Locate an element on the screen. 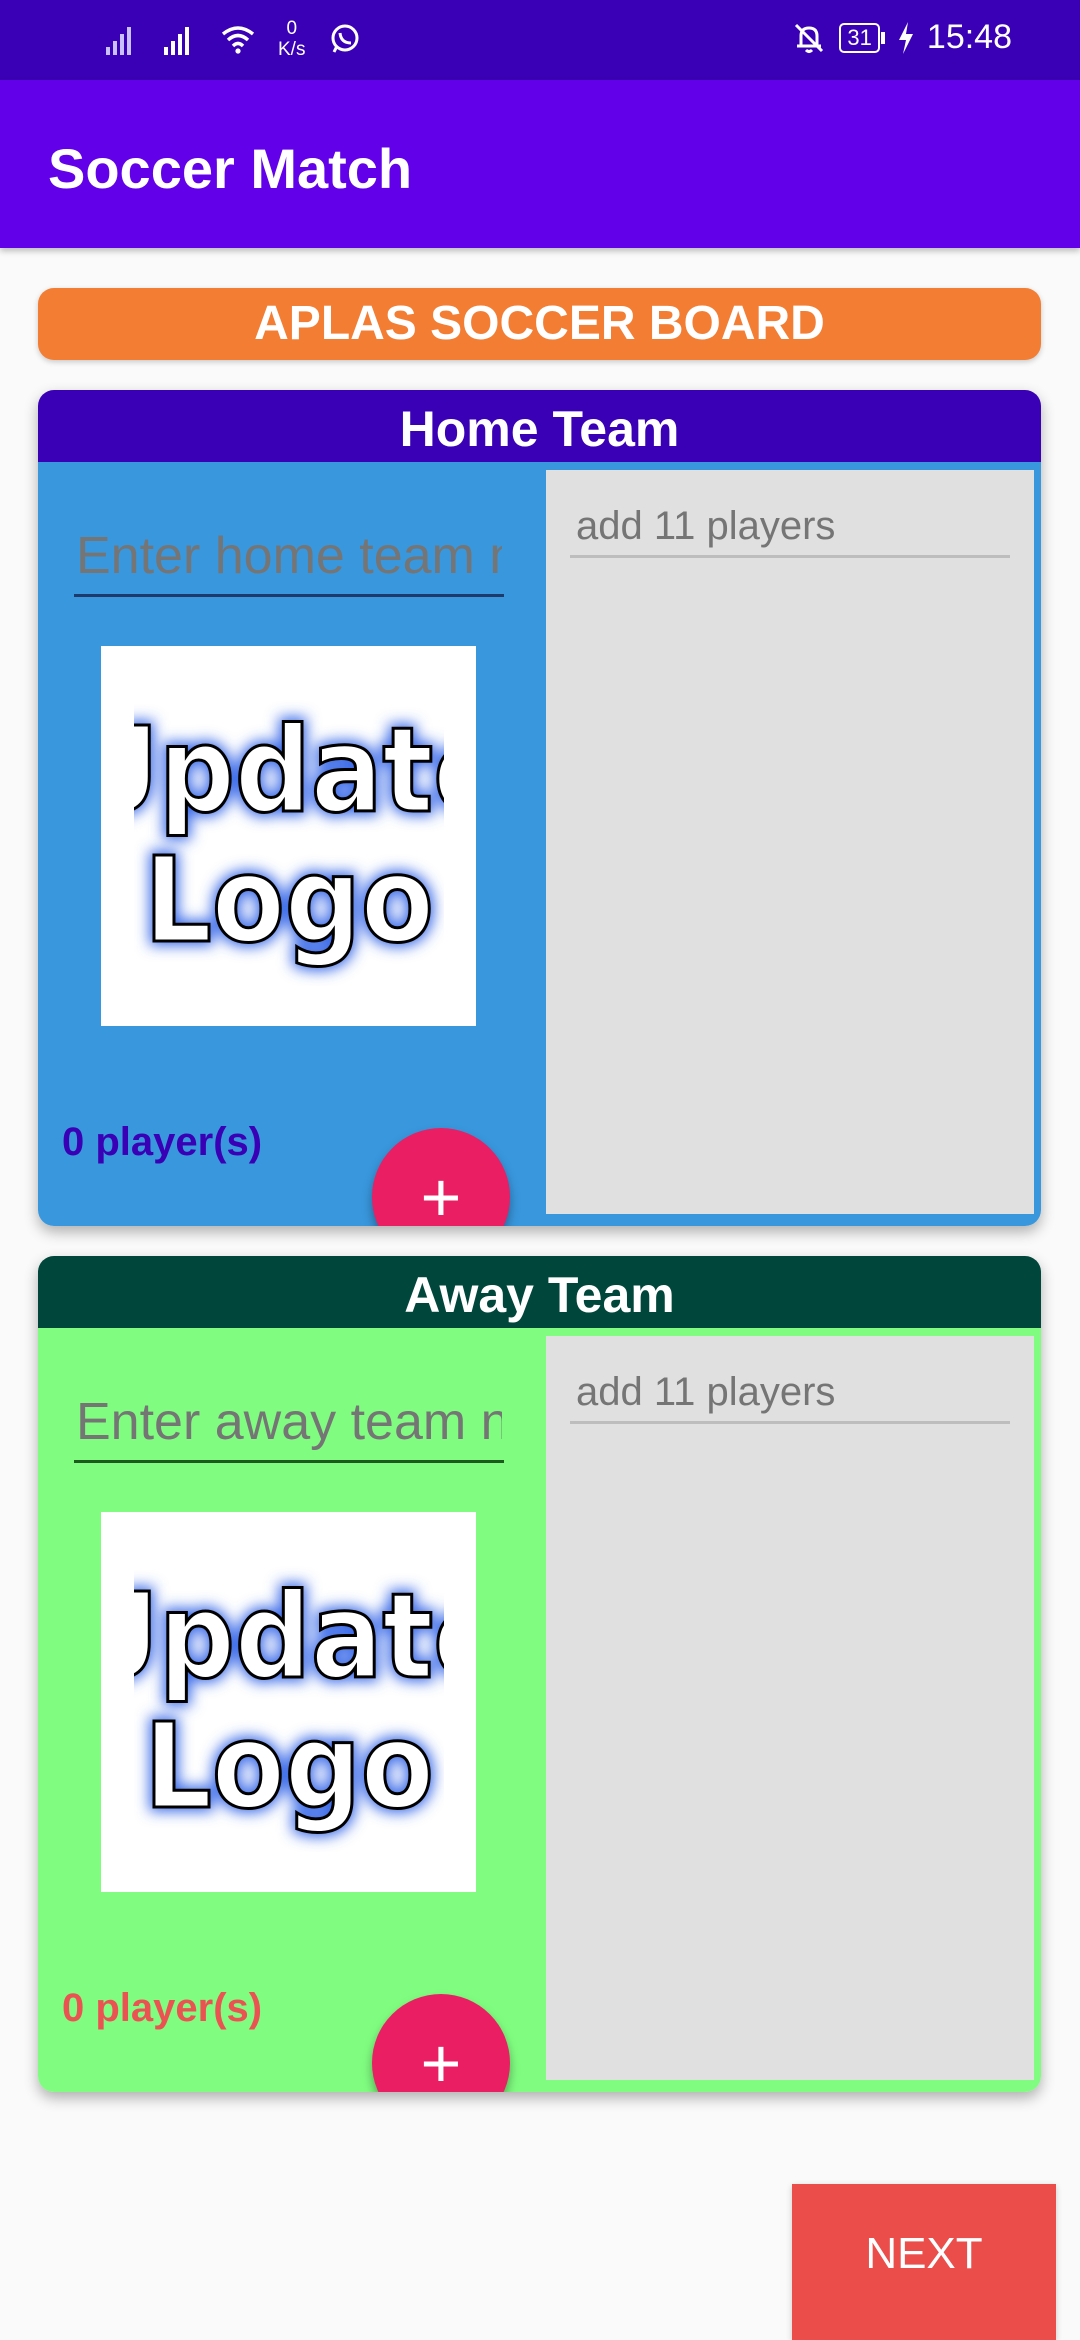  away-players-panel is located at coordinates (790, 1708).